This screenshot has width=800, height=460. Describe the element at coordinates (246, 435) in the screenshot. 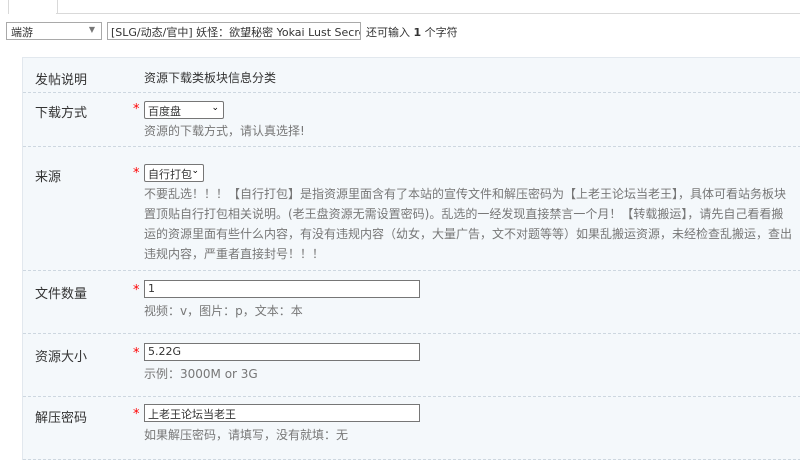

I see `unzip-password-help: 如果解压密码，请填写，没有就填：无` at that location.